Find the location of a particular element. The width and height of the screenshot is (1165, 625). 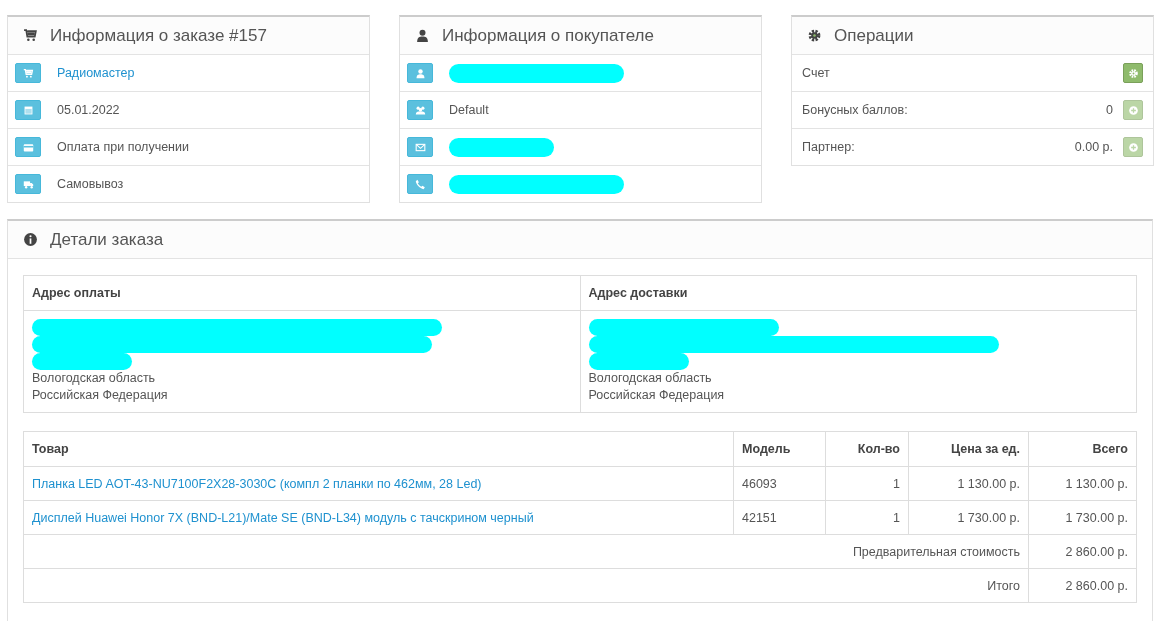

info-text: 05.01.2022 is located at coordinates (88, 110).